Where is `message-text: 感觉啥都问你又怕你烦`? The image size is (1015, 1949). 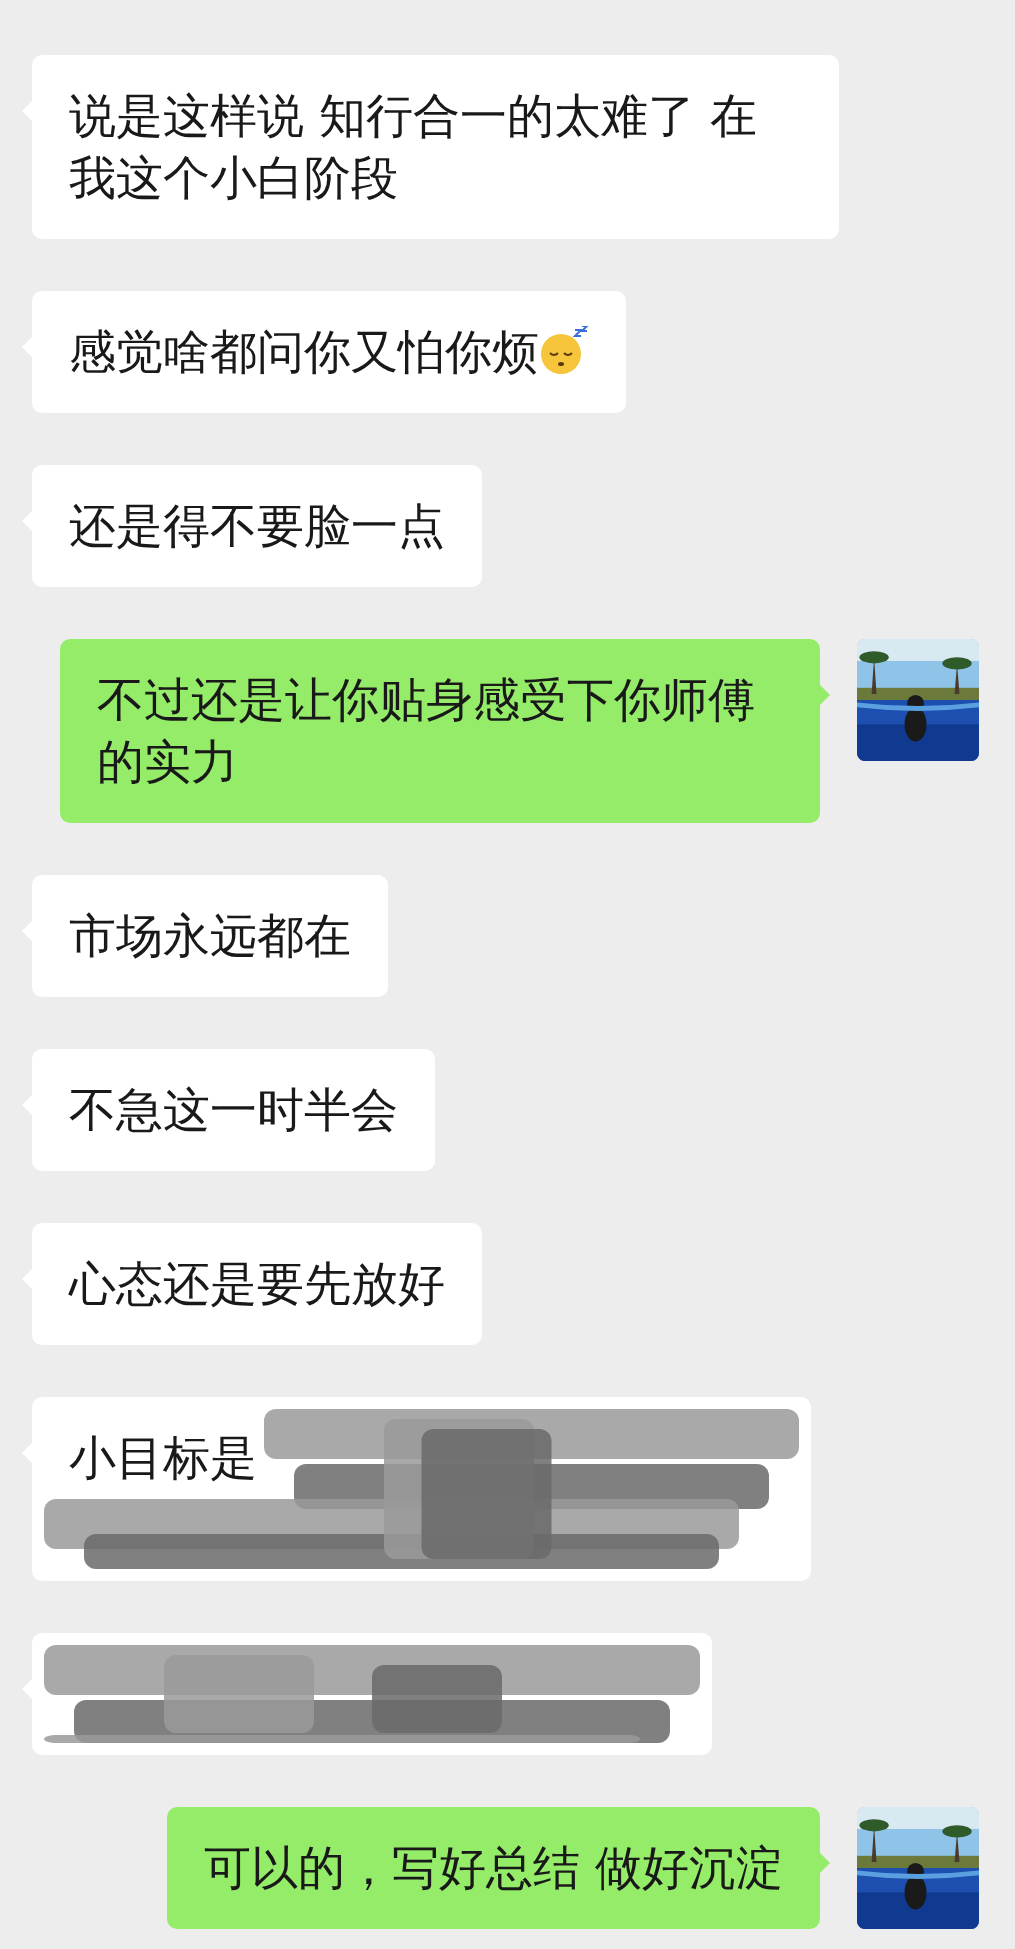 message-text: 感觉啥都问你又怕你烦 is located at coordinates (304, 351).